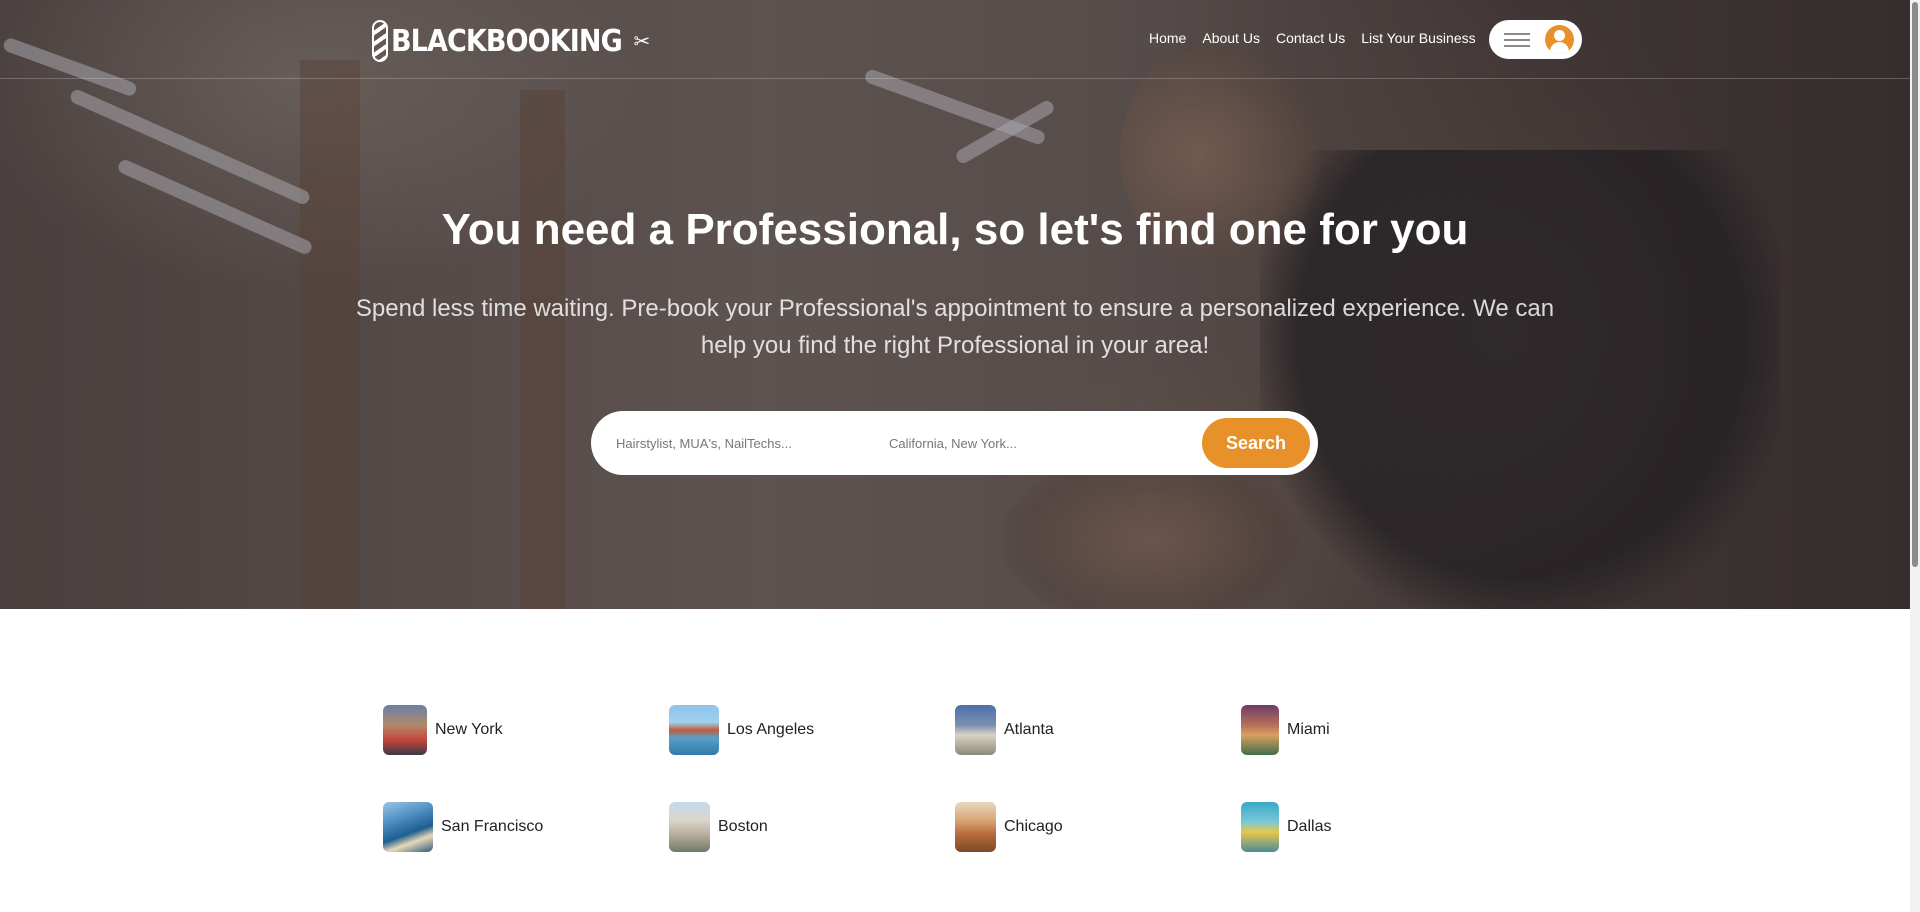  I want to click on city-name: New York, so click(469, 729).